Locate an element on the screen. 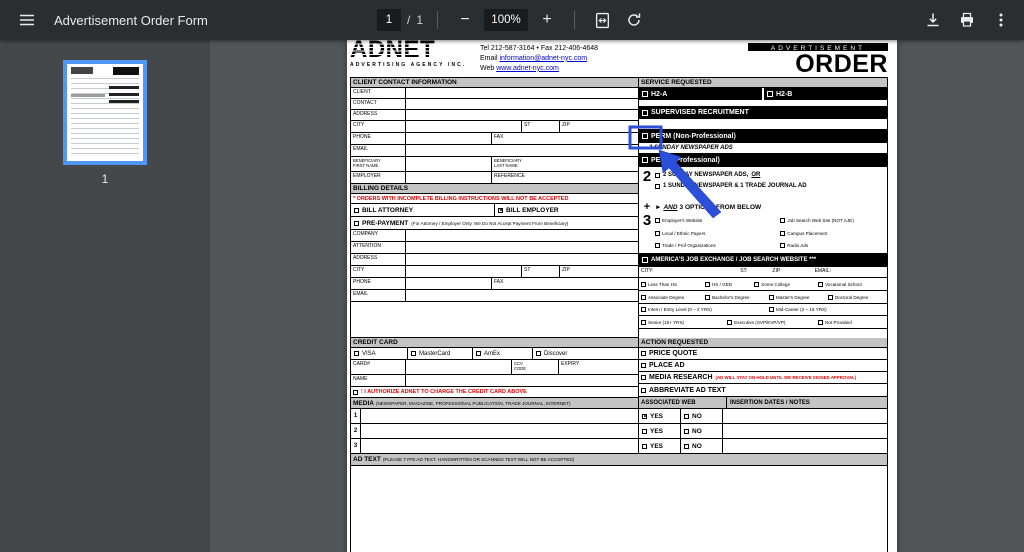 This screenshot has width=1024, height=552. zoom-level-input is located at coordinates (506, 20).